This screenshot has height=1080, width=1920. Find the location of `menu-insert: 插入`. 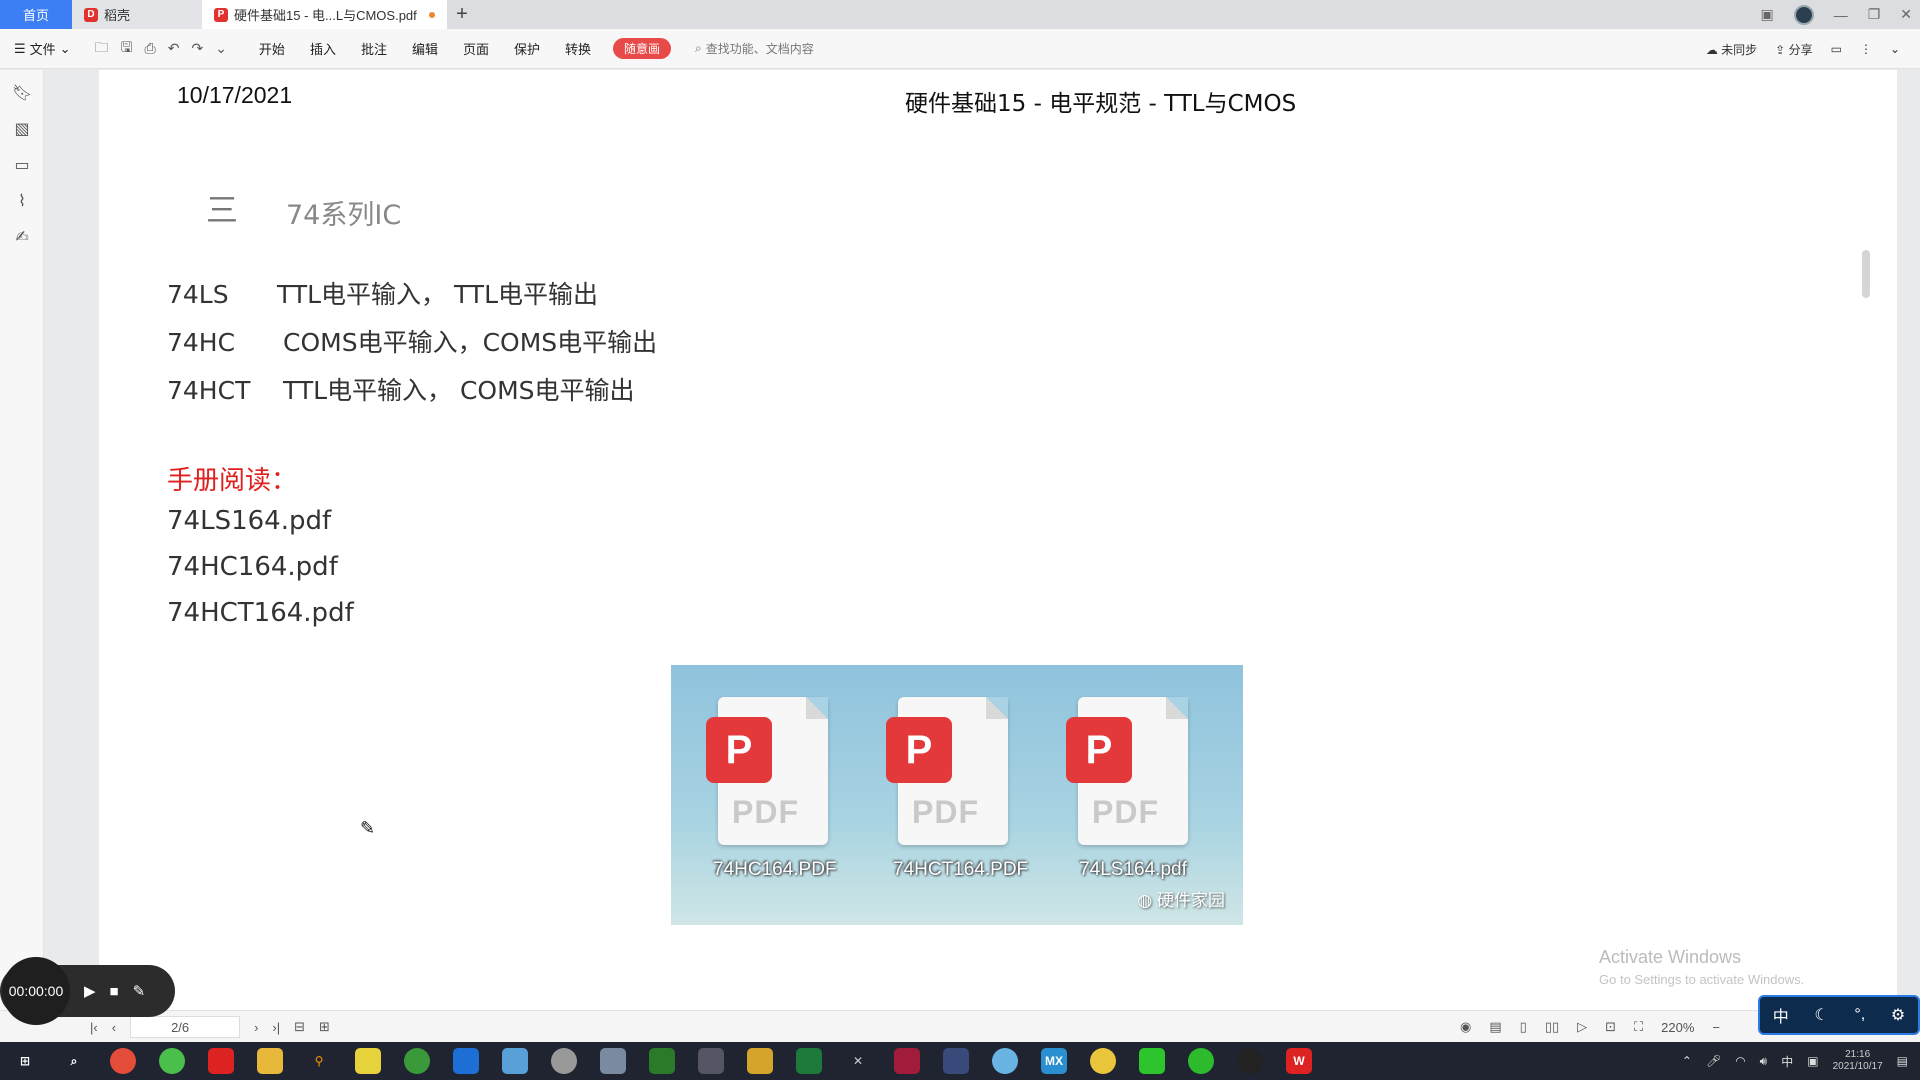

menu-insert: 插入 is located at coordinates (323, 48).